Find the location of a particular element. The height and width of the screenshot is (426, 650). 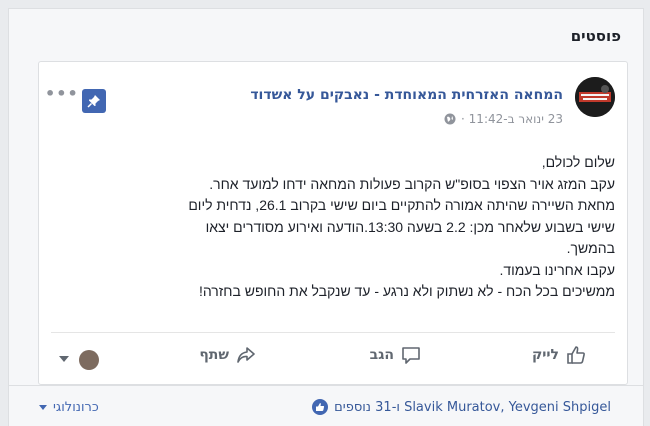

share-button: שתף is located at coordinates (228, 355).